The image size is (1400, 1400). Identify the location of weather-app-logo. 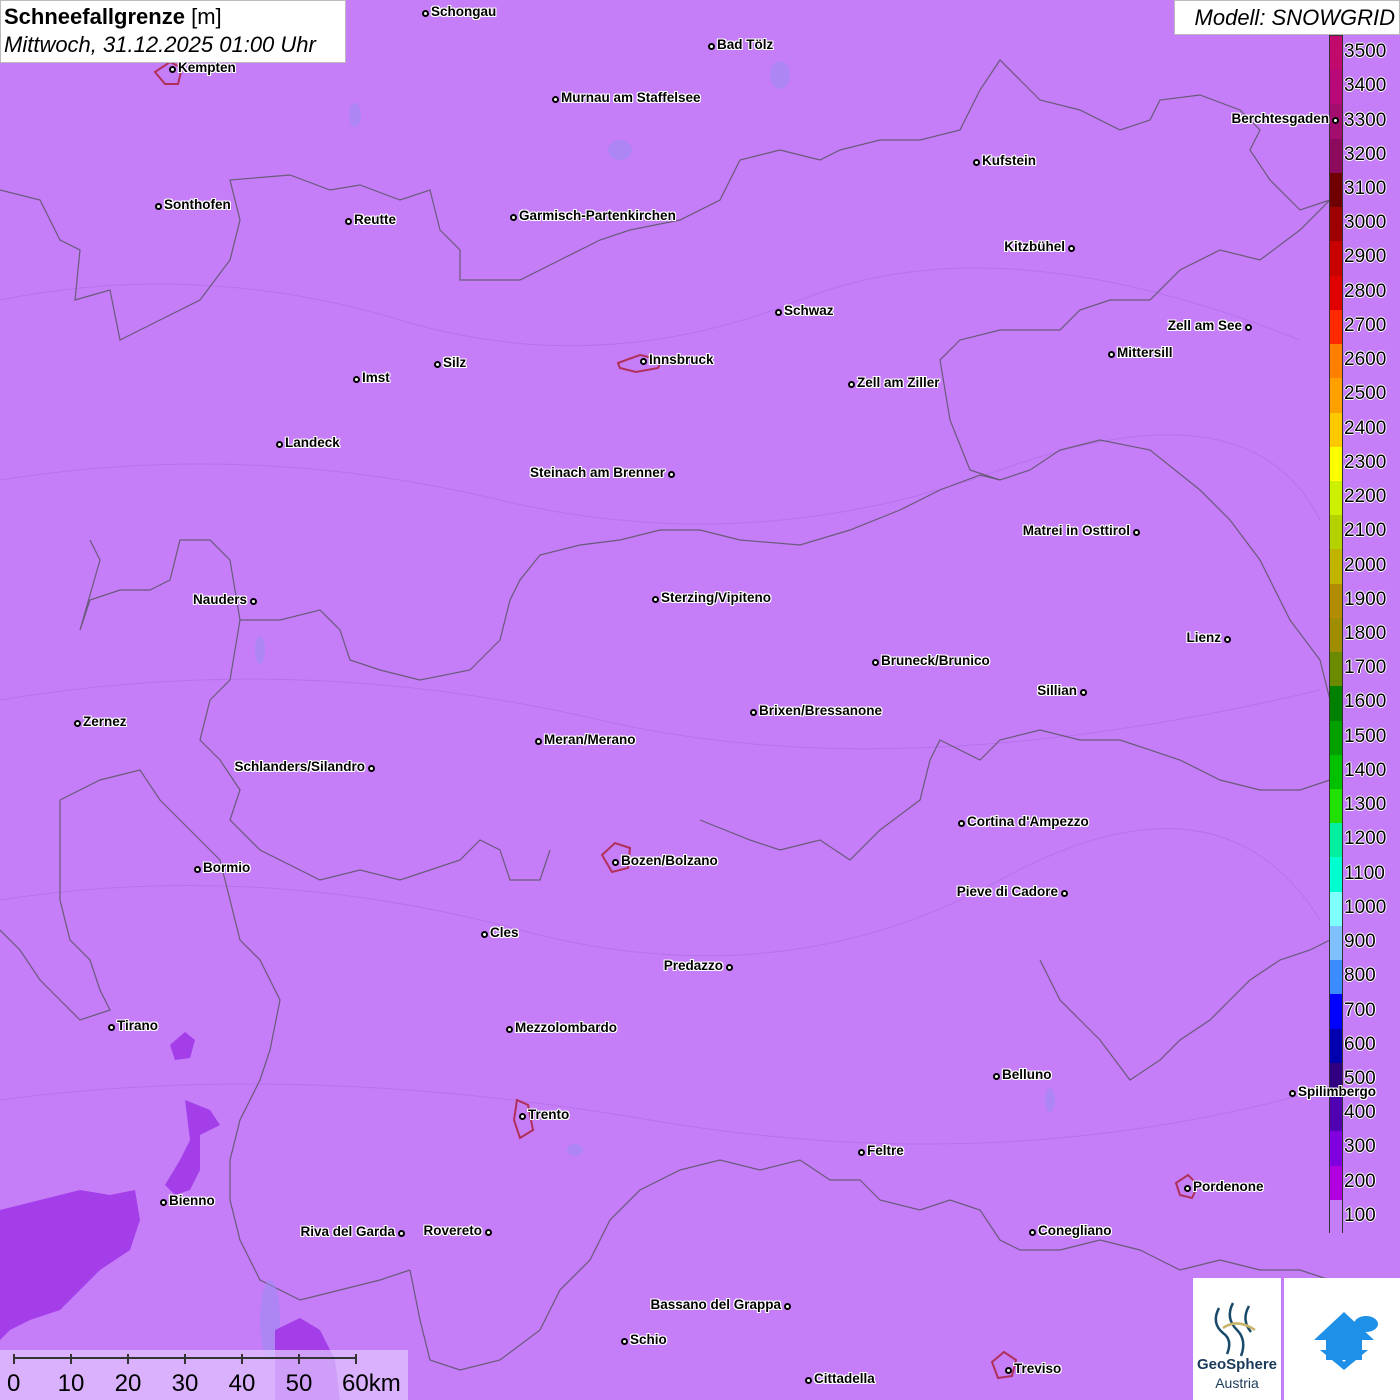
(1342, 1339).